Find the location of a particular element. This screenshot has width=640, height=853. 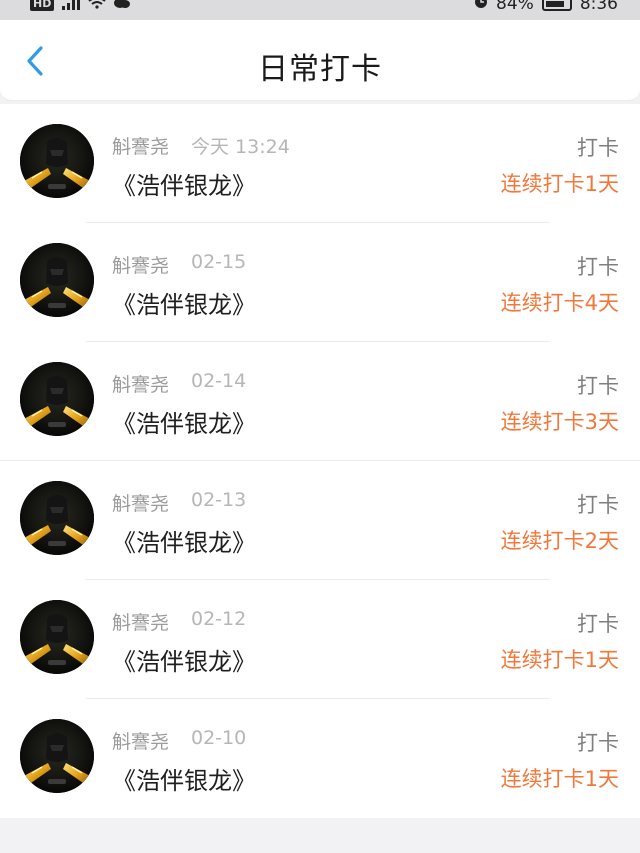

streak-label: 连续打卡4天 is located at coordinates (559, 303).